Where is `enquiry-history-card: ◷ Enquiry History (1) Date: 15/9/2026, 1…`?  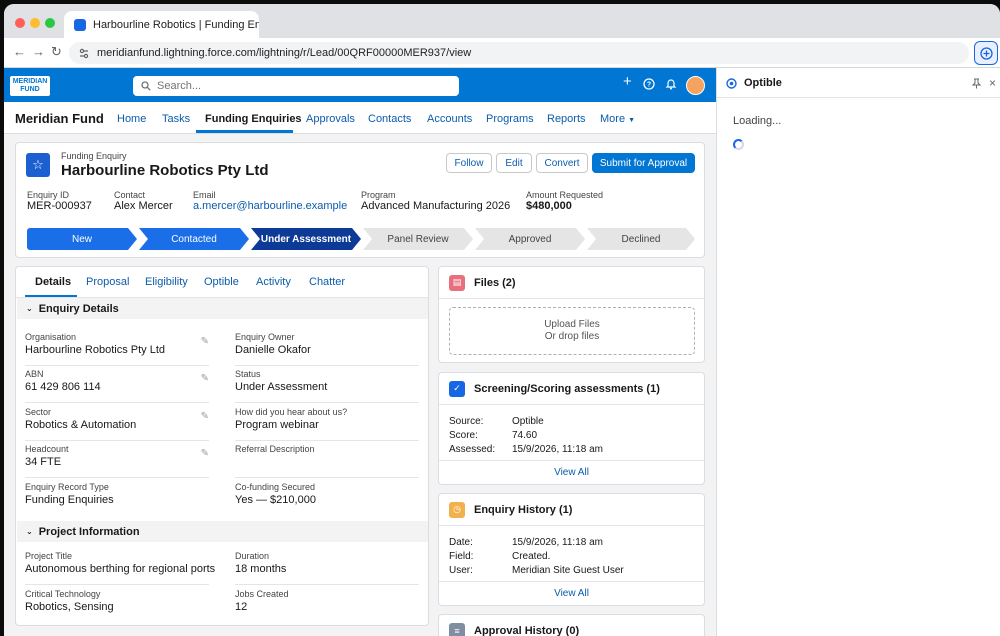 enquiry-history-card: ◷ Enquiry History (1) Date: 15/9/2026, 1… is located at coordinates (571, 549).